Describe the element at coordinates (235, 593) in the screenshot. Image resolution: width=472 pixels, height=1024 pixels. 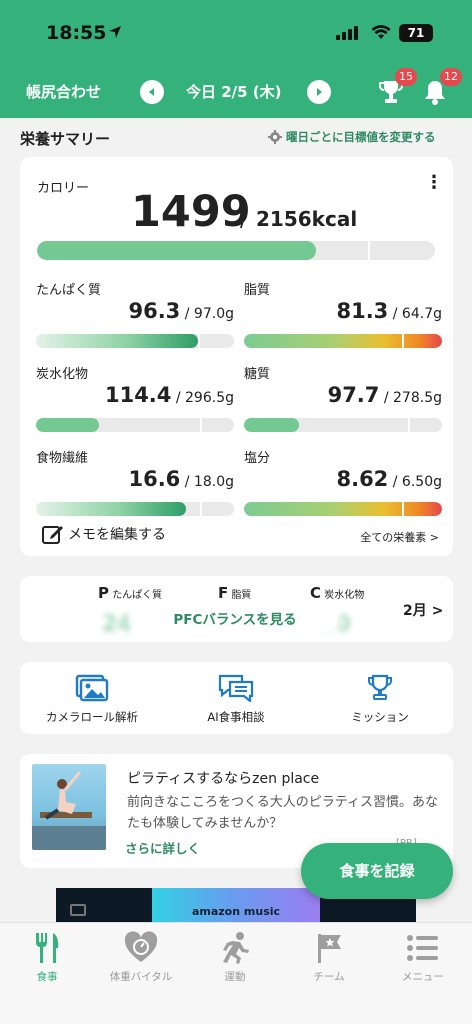
I see `pfc-fat-header: F 脂質` at that location.